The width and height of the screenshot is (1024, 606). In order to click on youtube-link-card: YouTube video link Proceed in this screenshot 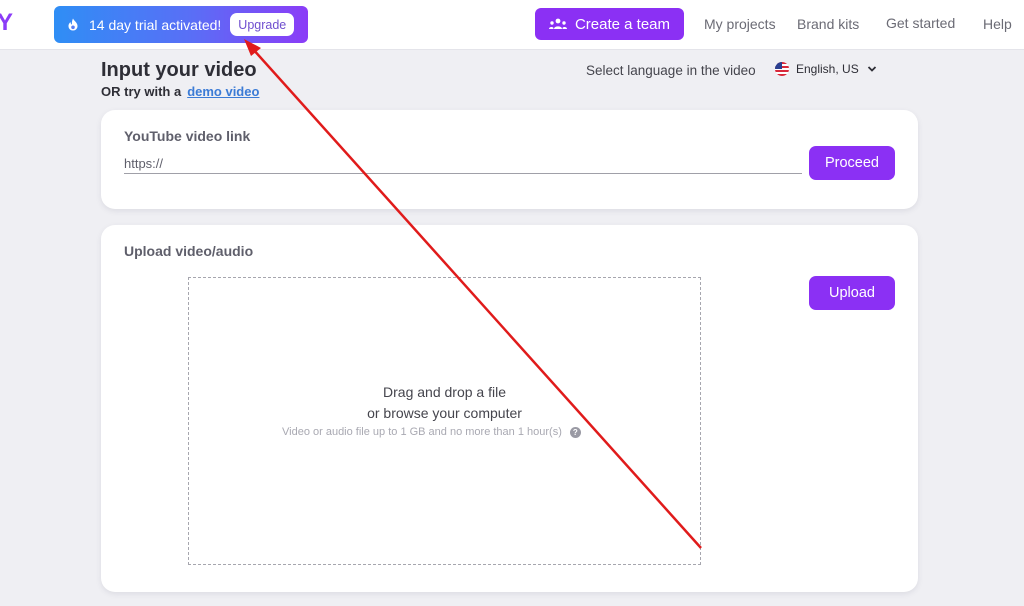, I will do `click(509, 159)`.